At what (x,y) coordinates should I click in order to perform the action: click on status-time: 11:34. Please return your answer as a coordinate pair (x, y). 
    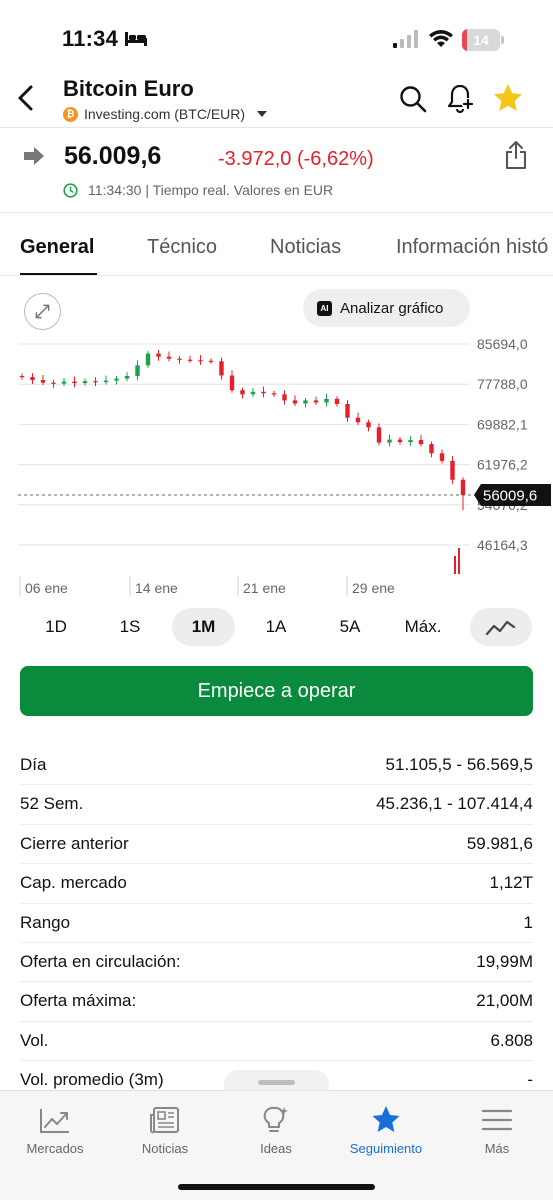
    Looking at the image, I should click on (90, 38).